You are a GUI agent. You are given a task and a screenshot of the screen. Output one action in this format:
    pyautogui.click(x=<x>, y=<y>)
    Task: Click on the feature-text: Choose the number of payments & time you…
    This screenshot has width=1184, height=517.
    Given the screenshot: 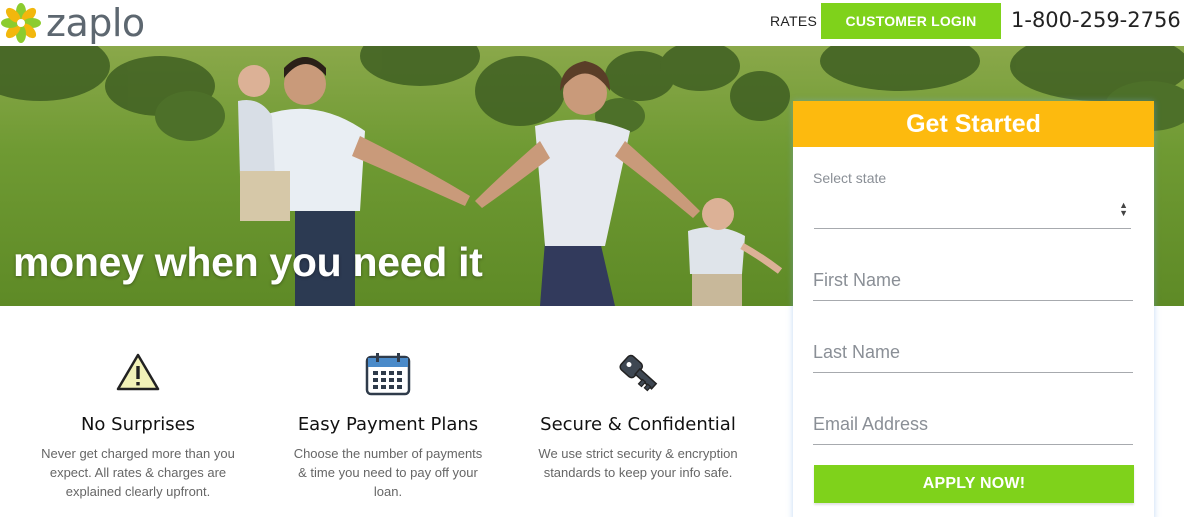 What is the action you would take?
    pyautogui.click(x=388, y=472)
    